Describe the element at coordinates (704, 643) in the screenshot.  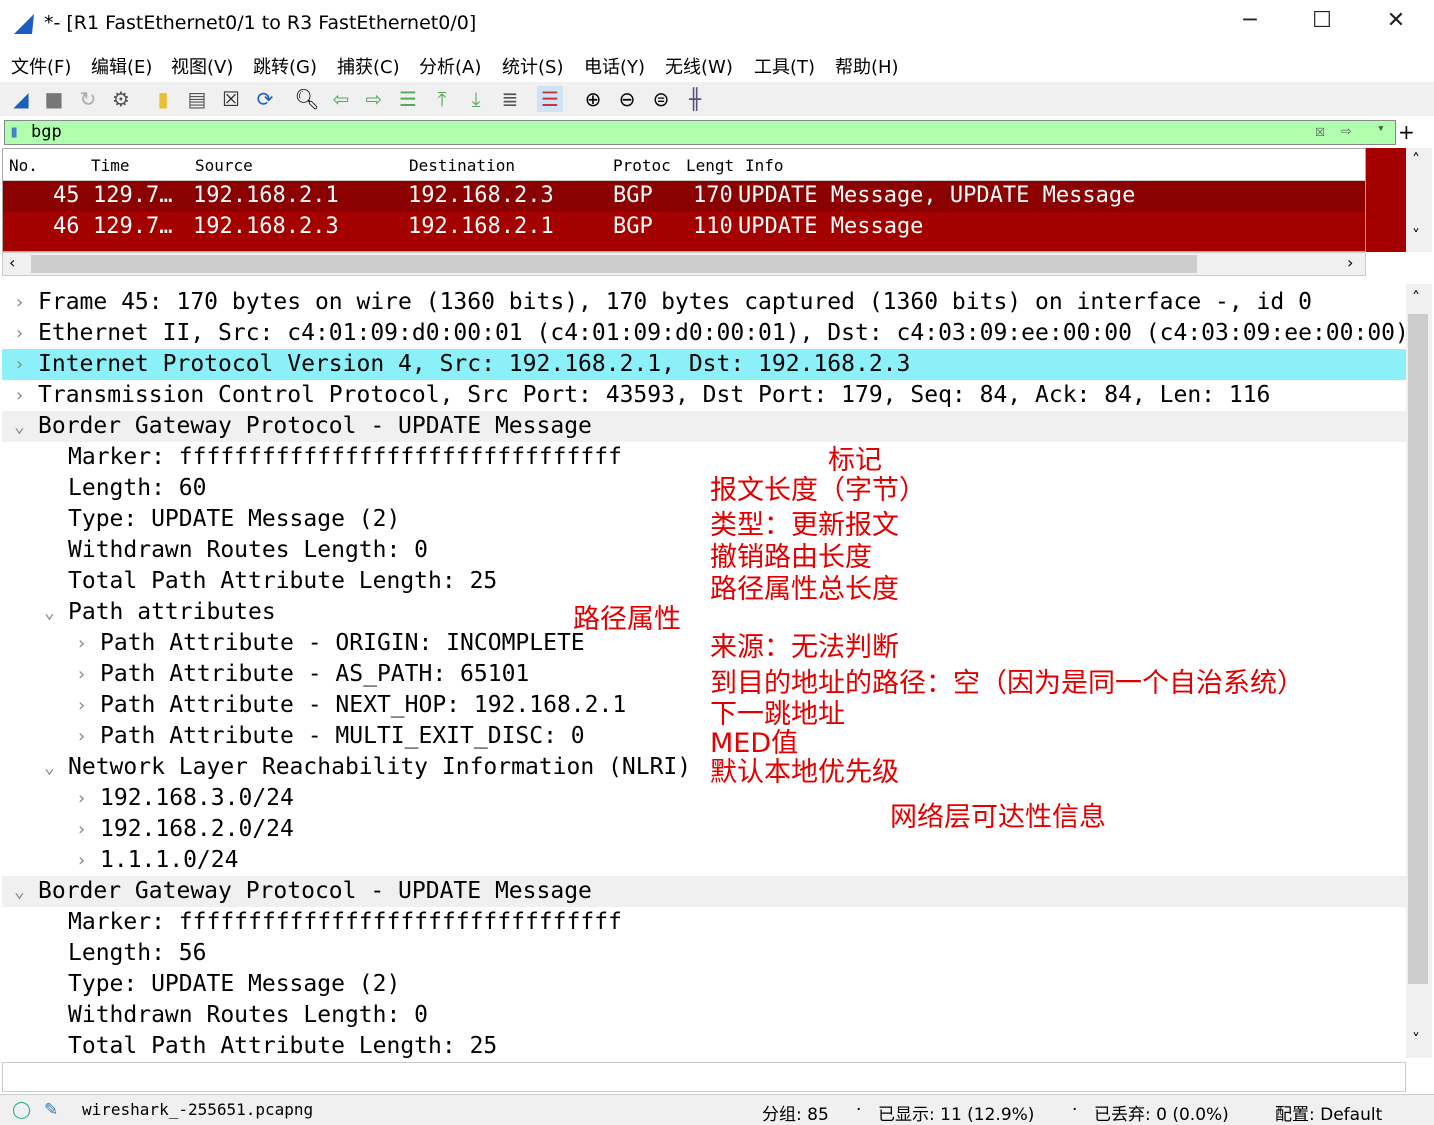
I see `detail-row: › Path Attribute - ORIGIN: INCOMPLETE` at that location.